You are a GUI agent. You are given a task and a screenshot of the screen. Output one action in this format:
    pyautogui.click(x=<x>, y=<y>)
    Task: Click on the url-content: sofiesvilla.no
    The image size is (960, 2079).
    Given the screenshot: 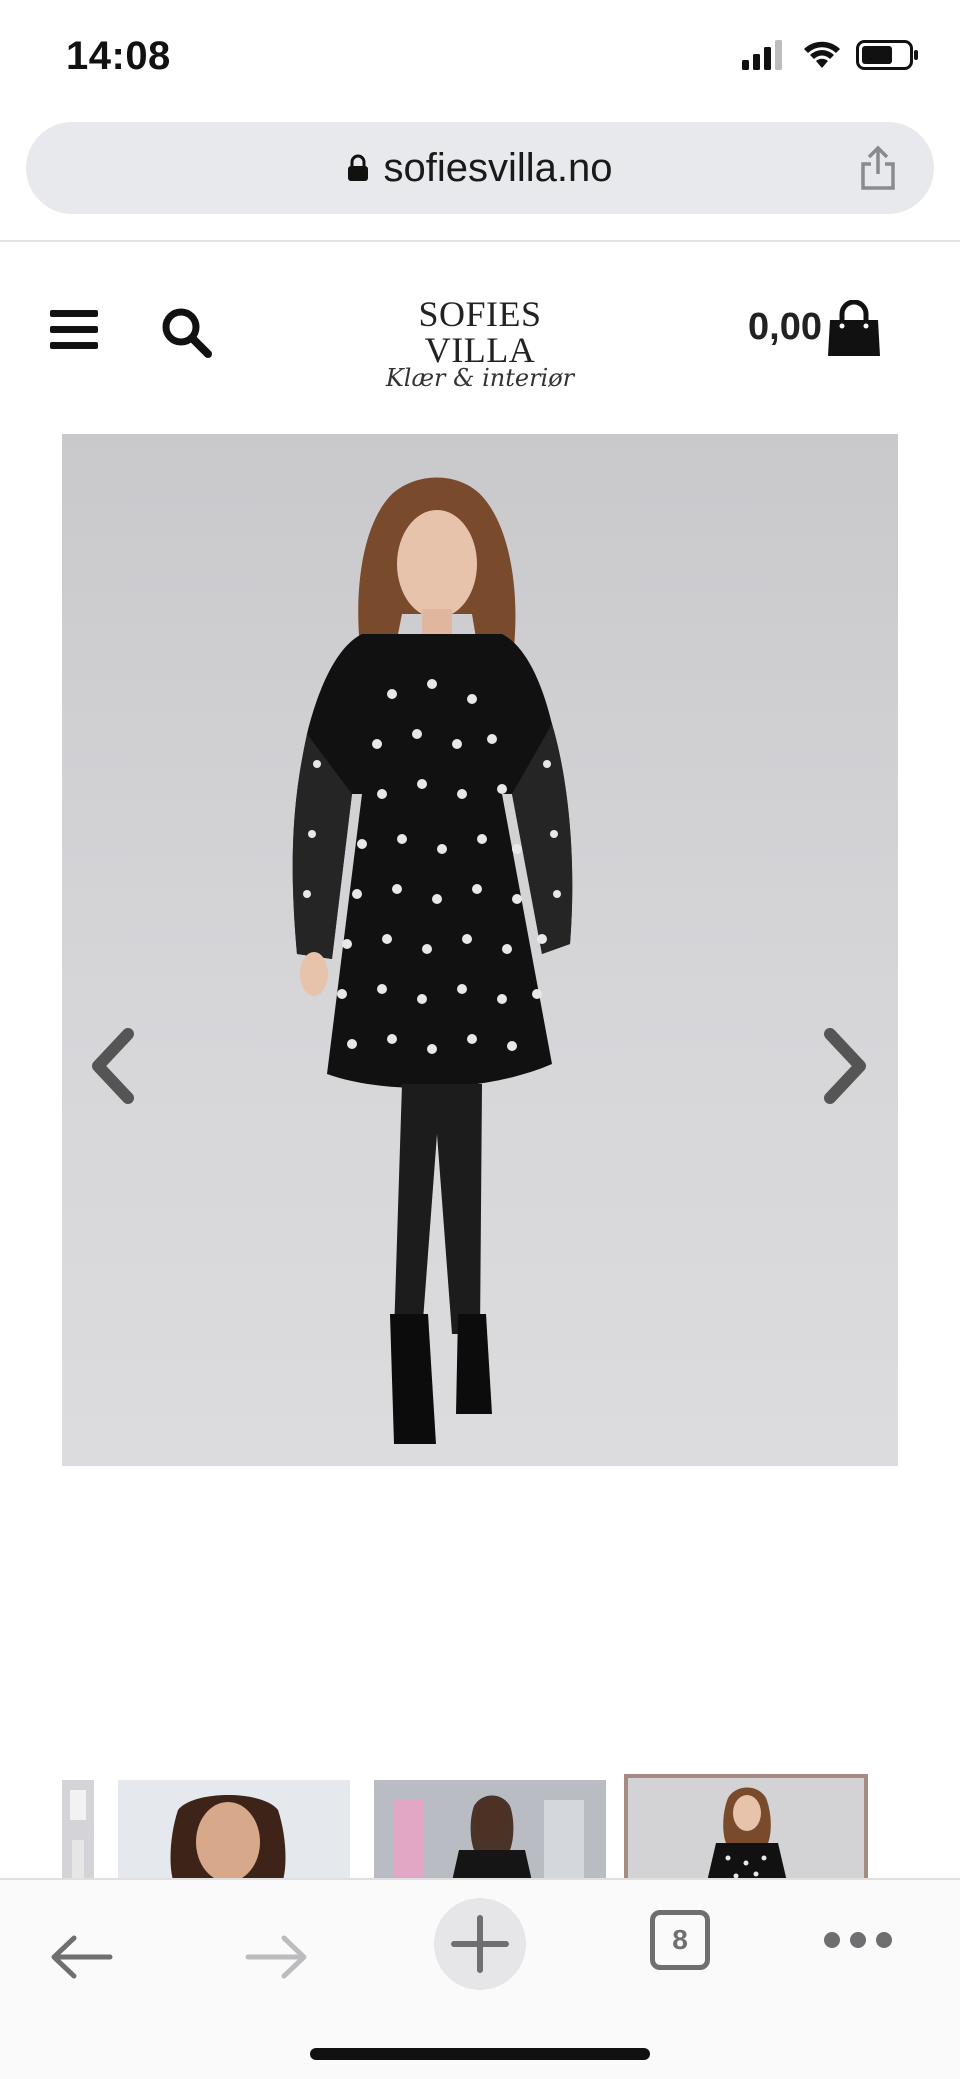 What is the action you would take?
    pyautogui.click(x=480, y=168)
    